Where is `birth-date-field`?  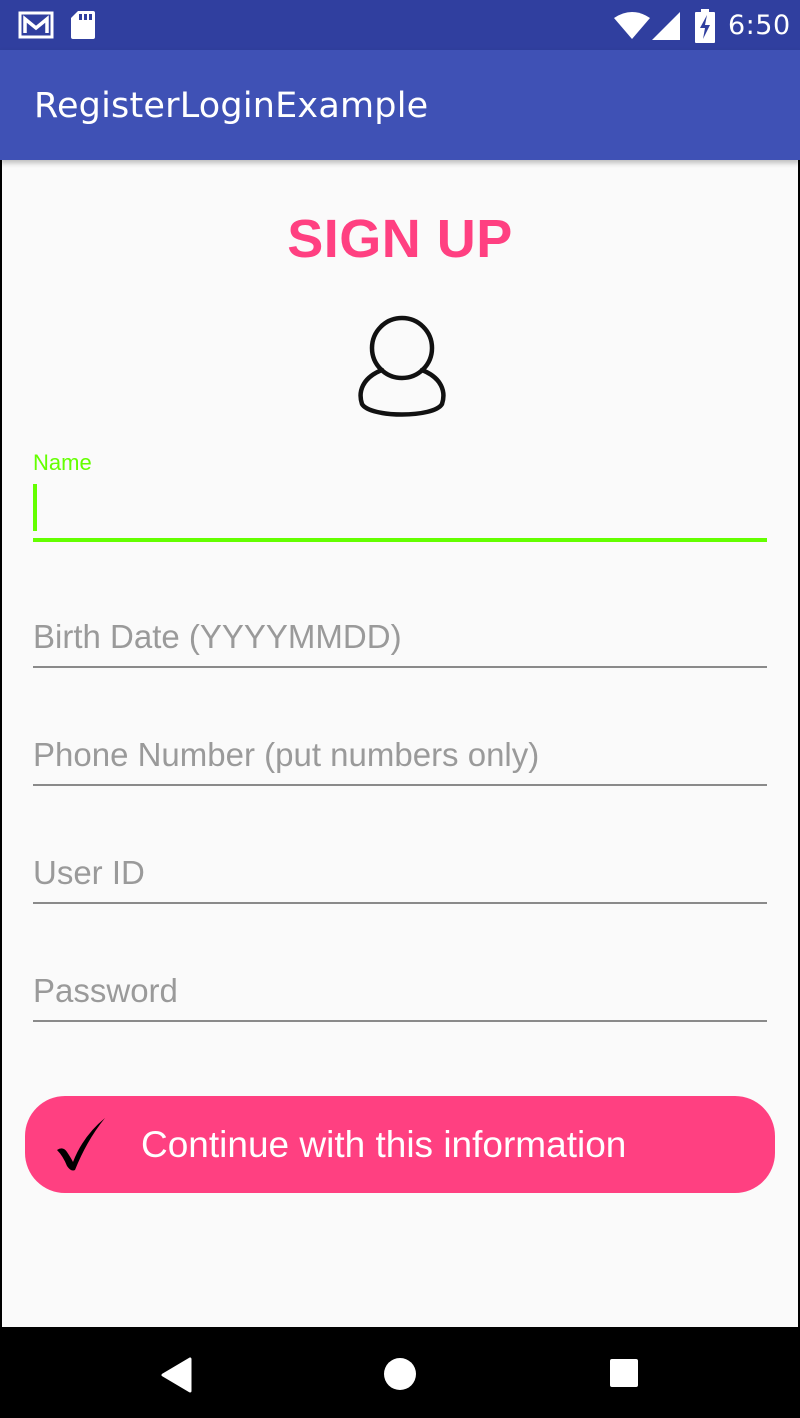 birth-date-field is located at coordinates (400, 638).